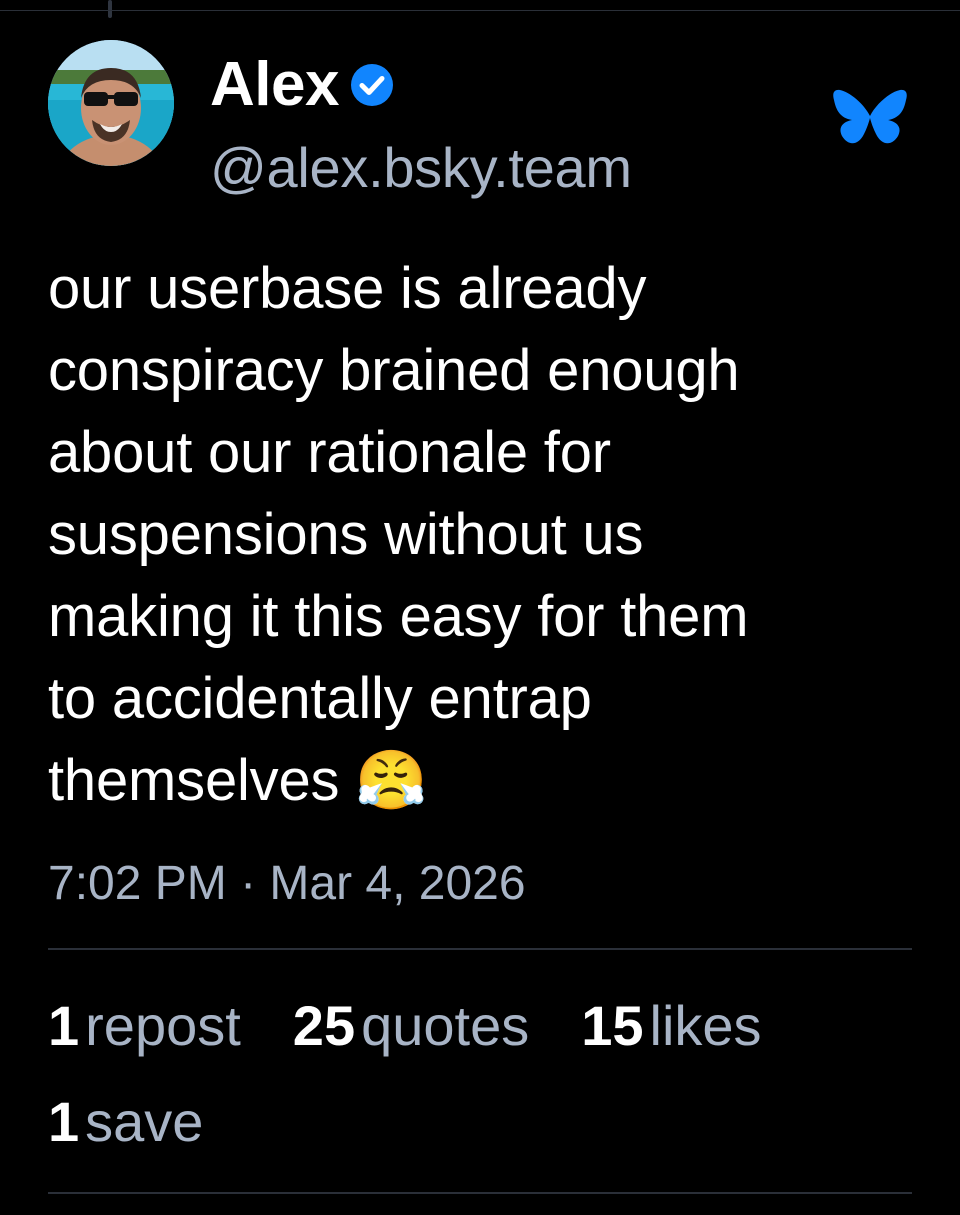 This screenshot has width=960, height=1215. What do you see at coordinates (324, 1025) in the screenshot?
I see `quotes-count: 25` at bounding box center [324, 1025].